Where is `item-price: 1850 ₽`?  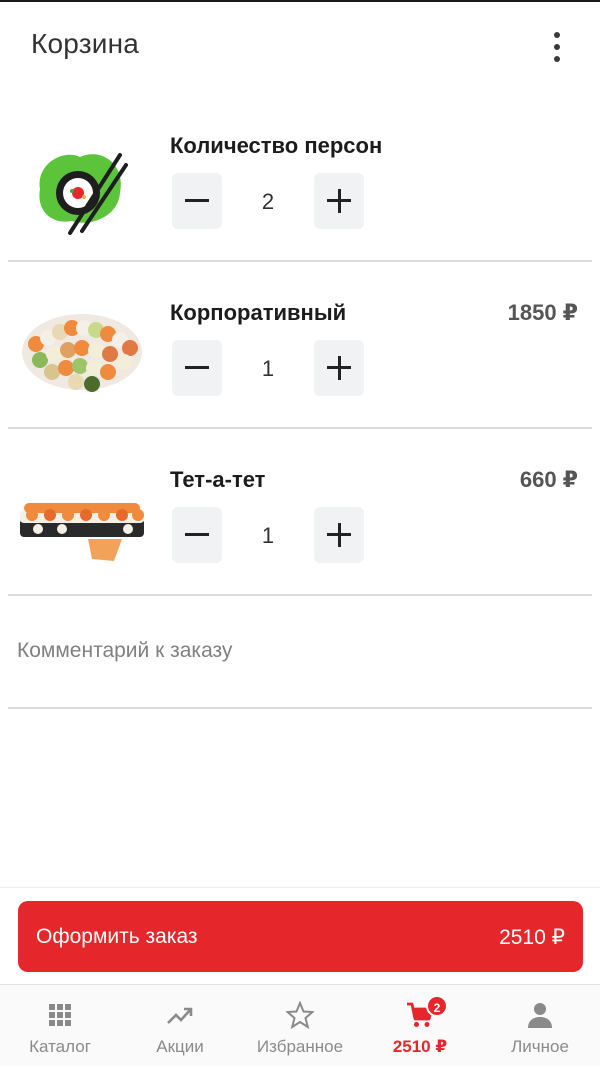
item-price: 1850 ₽ is located at coordinates (542, 312).